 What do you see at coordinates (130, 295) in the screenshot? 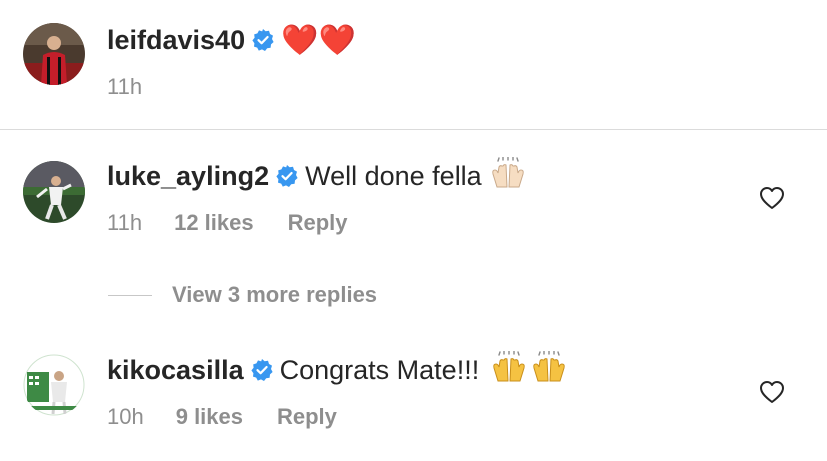
I see `replies-line-divider` at bounding box center [130, 295].